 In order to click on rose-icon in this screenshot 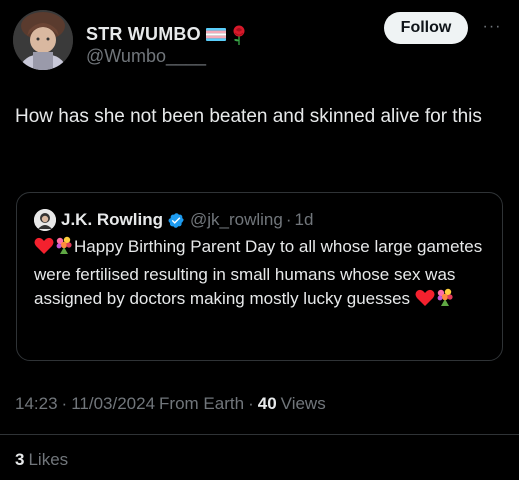, I will do `click(239, 35)`.